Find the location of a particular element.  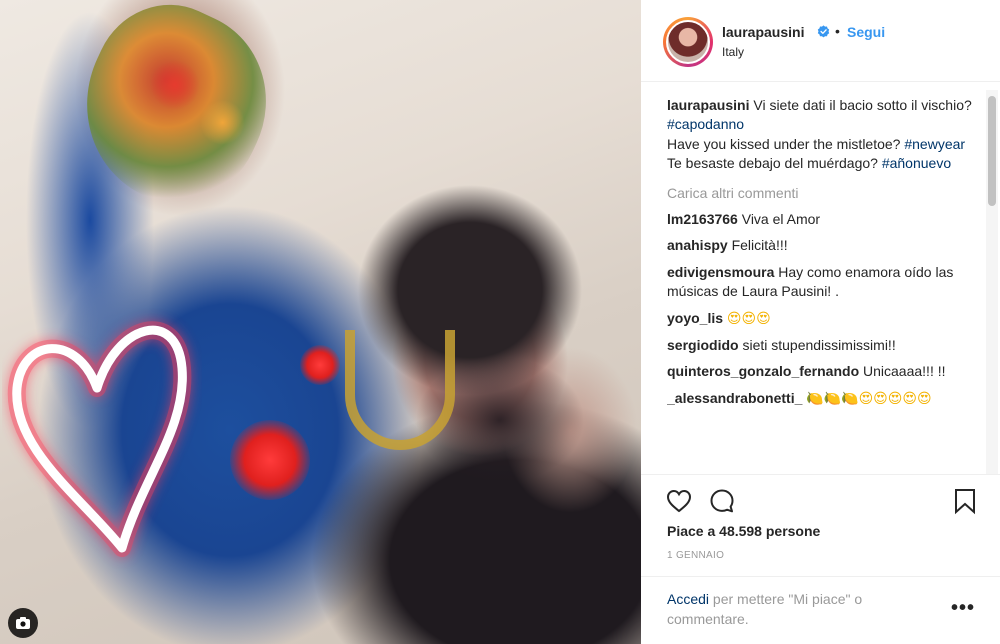

caption-text: Vi siete dati il bacio sotto il vischio? is located at coordinates (862, 105).